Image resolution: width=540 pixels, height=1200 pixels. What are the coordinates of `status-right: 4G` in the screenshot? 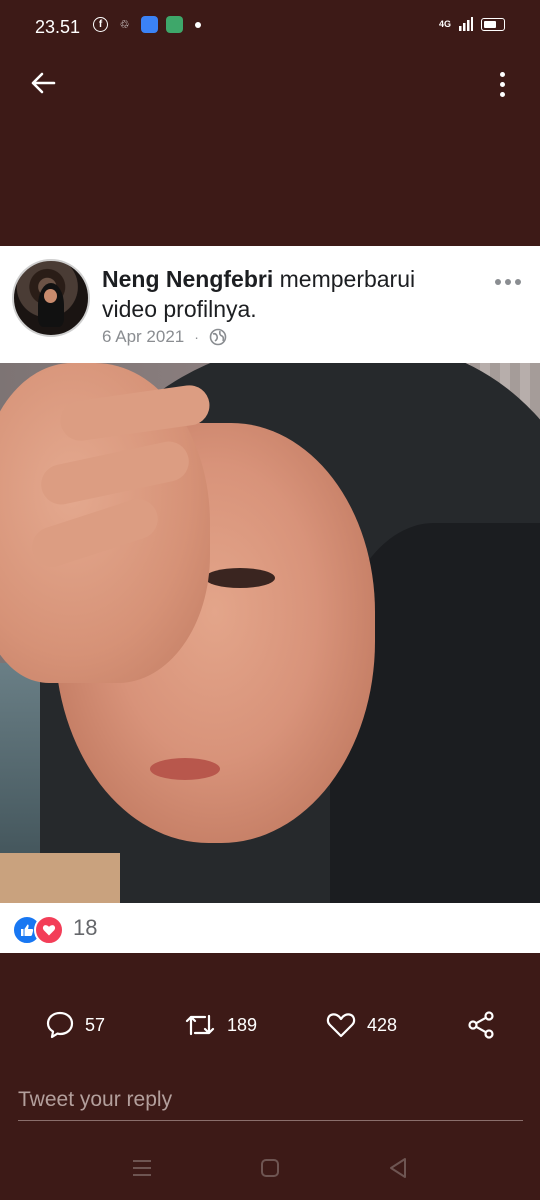 It's located at (472, 24).